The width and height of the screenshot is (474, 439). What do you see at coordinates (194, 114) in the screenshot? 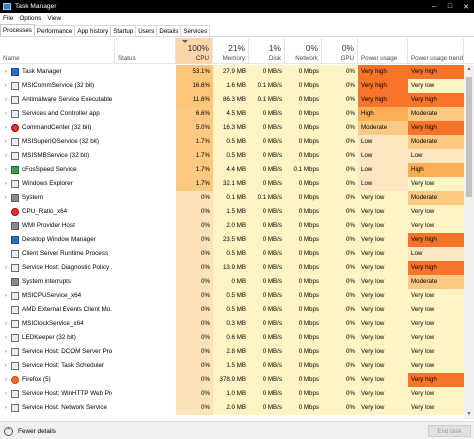
I see `cpu-value: 6.6%` at bounding box center [194, 114].